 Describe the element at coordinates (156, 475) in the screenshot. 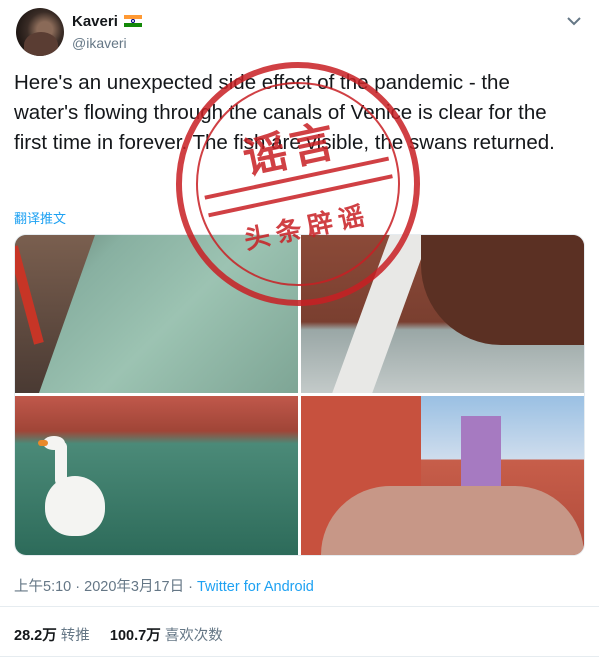

I see `photo-swan` at that location.